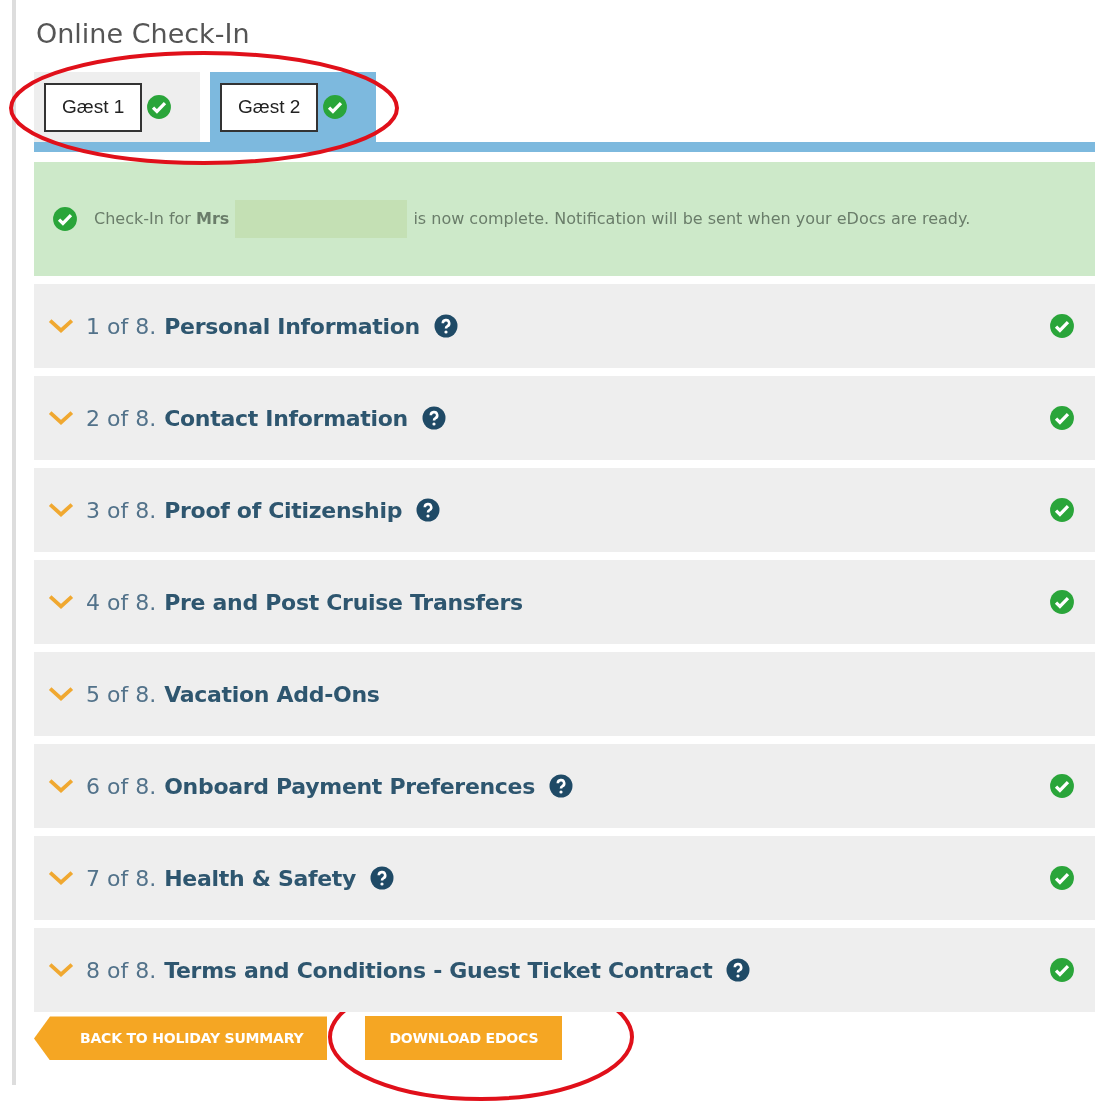 The height and width of the screenshot is (1110, 1095). I want to click on section-title: Health & Safety, so click(260, 878).